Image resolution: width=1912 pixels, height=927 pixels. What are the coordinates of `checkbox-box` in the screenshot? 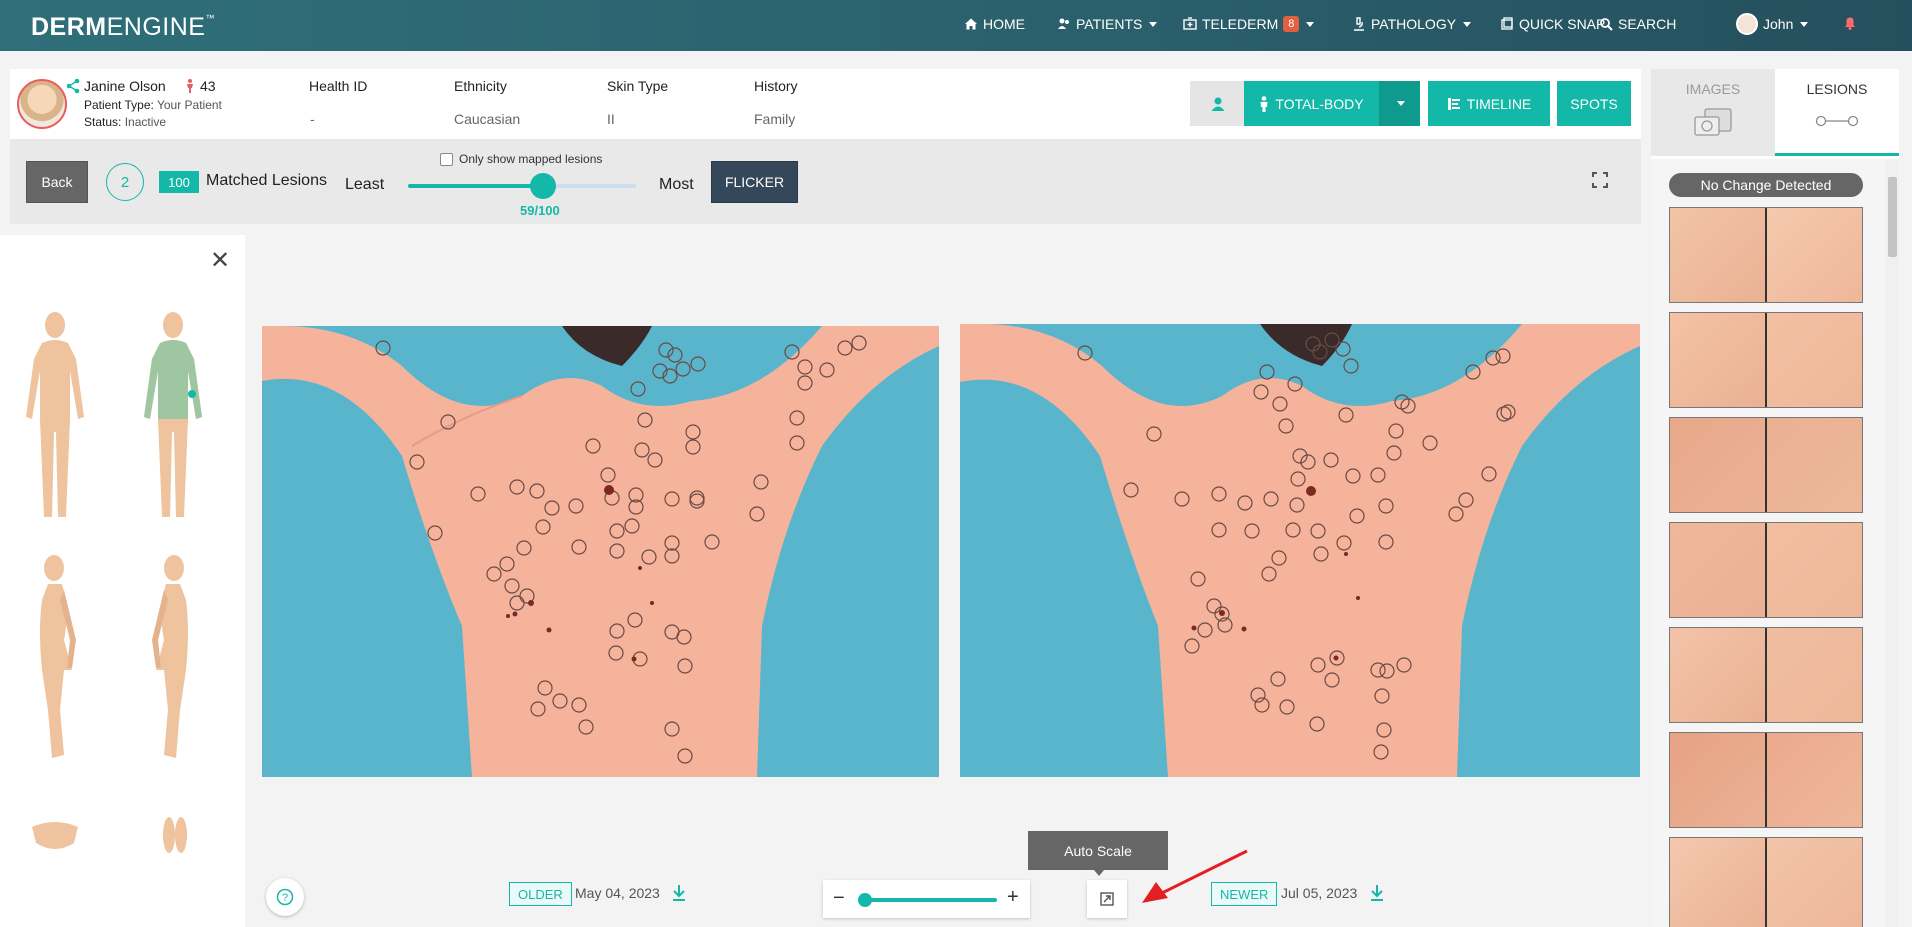 It's located at (446, 159).